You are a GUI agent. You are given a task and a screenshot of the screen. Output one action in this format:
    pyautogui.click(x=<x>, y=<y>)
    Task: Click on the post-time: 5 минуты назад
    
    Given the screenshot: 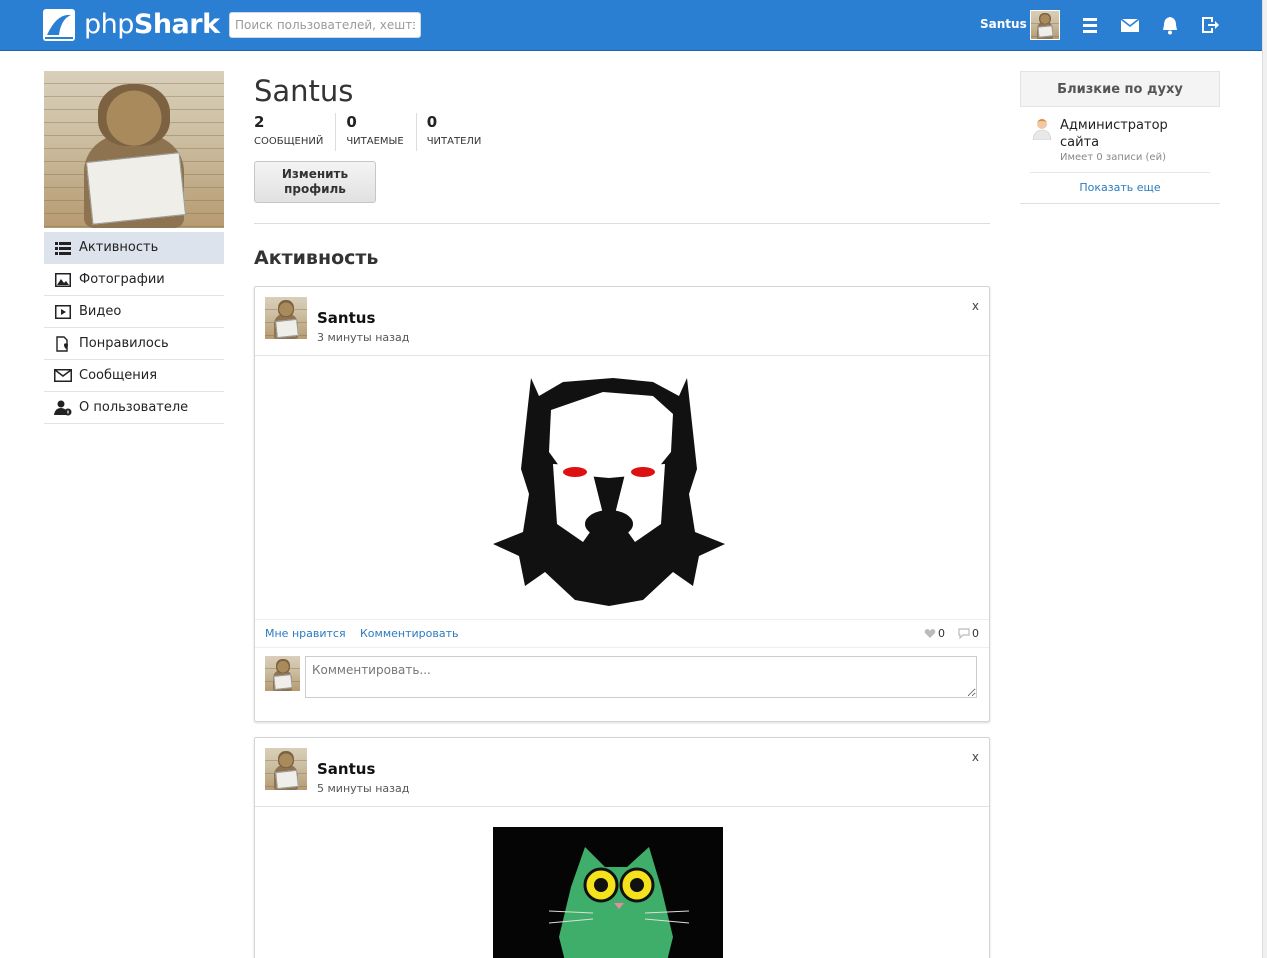 What is the action you would take?
    pyautogui.click(x=363, y=788)
    